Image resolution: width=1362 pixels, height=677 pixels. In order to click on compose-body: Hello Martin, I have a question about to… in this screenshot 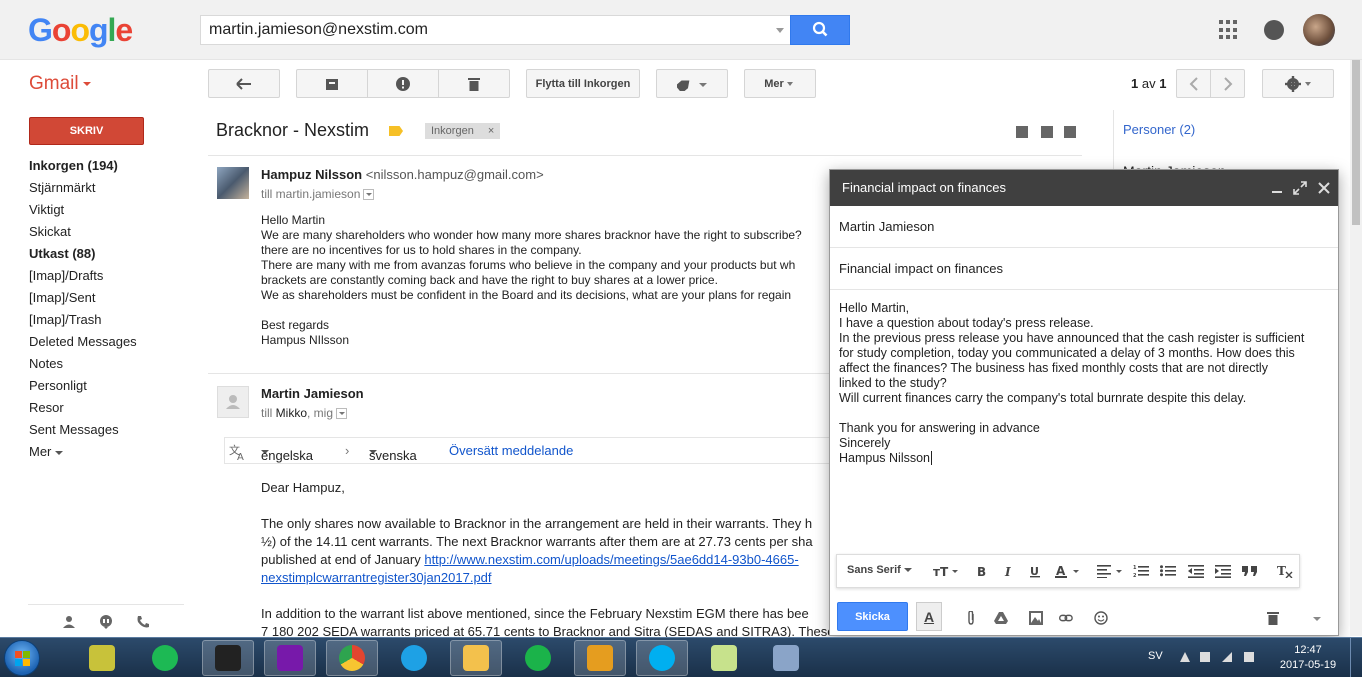, I will do `click(1086, 383)`.